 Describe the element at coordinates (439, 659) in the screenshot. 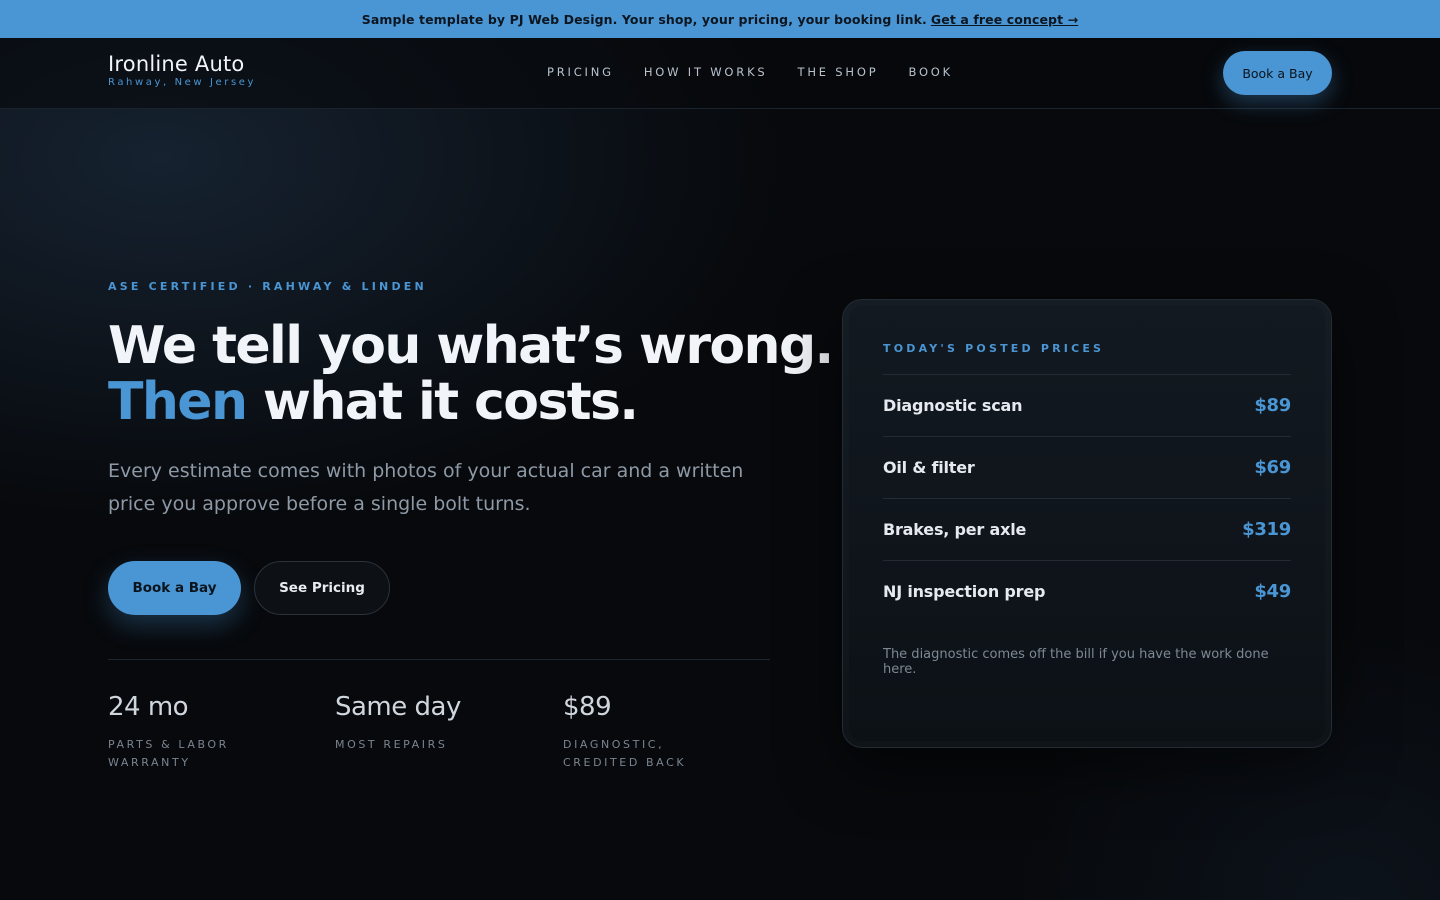

I see `hero-divider` at that location.